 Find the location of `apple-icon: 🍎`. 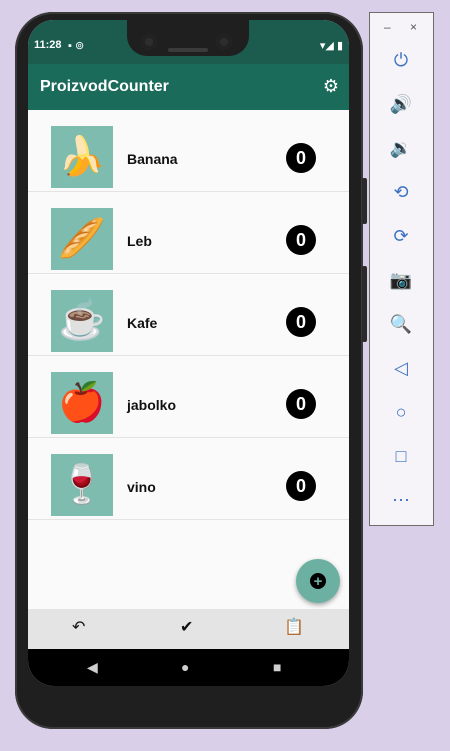

apple-icon: 🍎 is located at coordinates (82, 403).